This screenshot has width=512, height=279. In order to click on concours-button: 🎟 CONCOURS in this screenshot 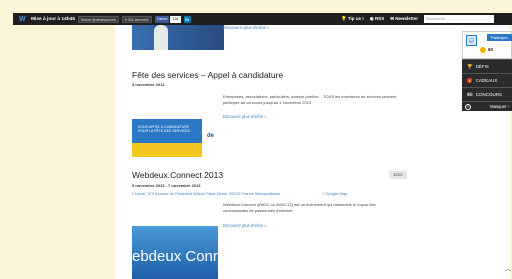, I will do `click(487, 94)`.